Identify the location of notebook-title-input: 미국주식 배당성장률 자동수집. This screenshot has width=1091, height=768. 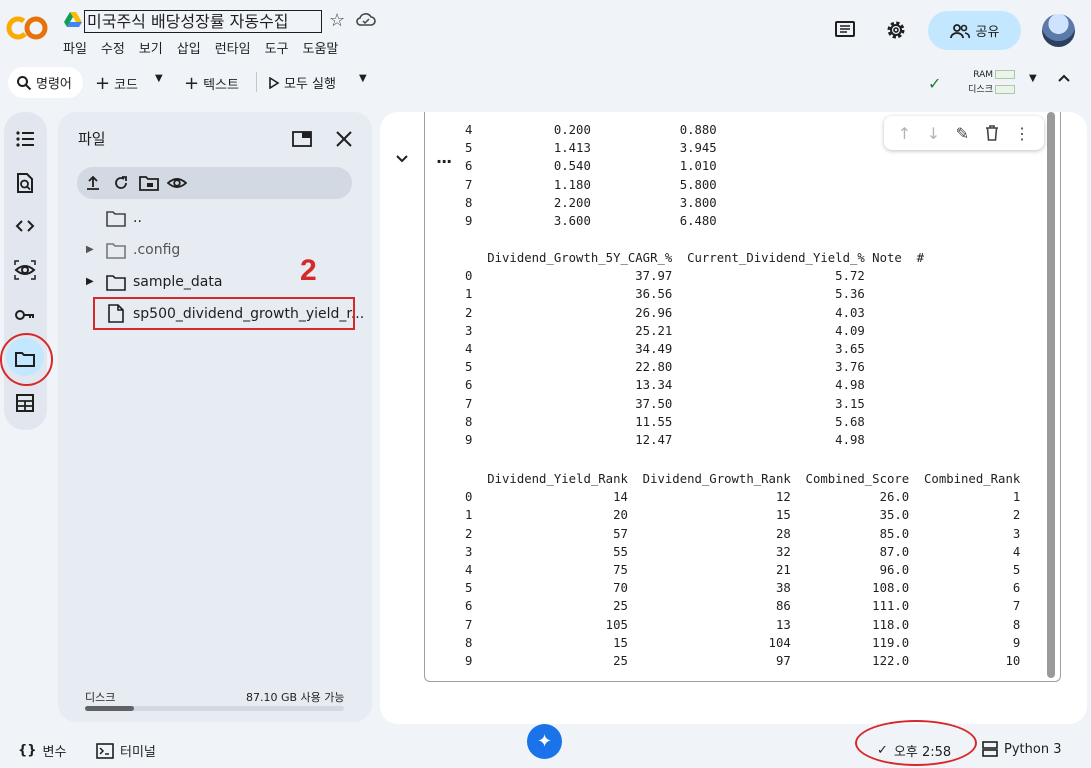
(203, 21).